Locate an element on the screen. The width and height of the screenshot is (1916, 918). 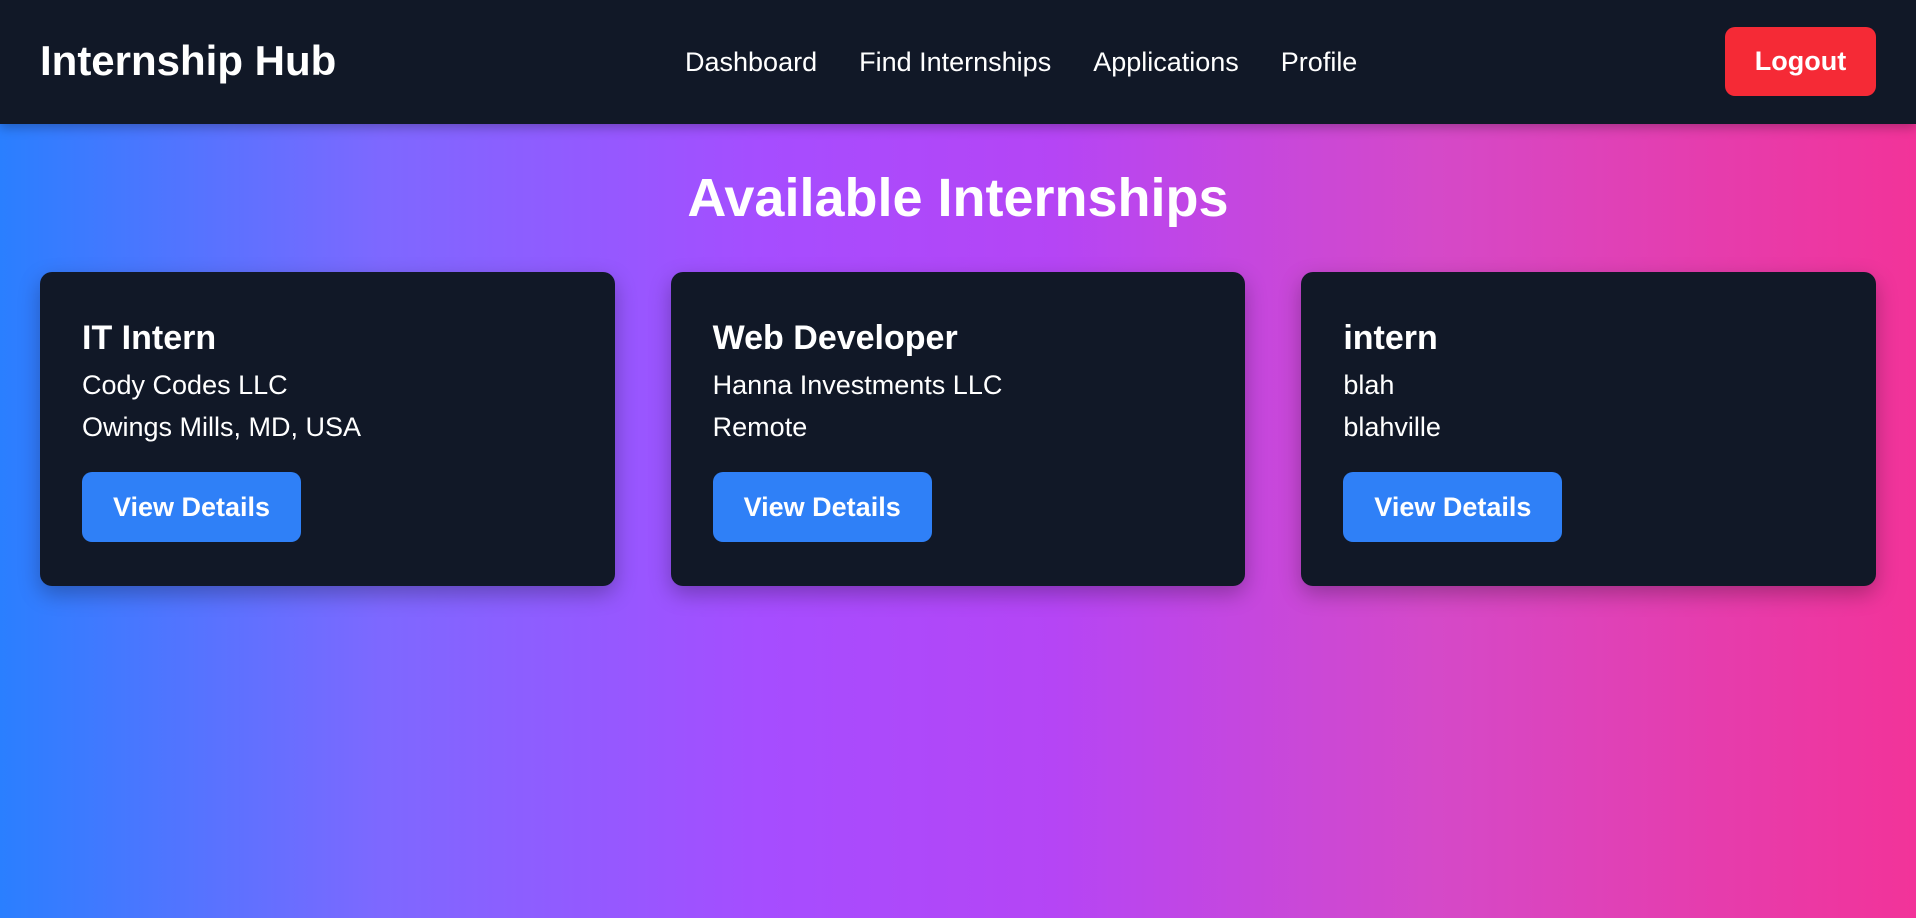
internship-title: intern is located at coordinates (1390, 338).